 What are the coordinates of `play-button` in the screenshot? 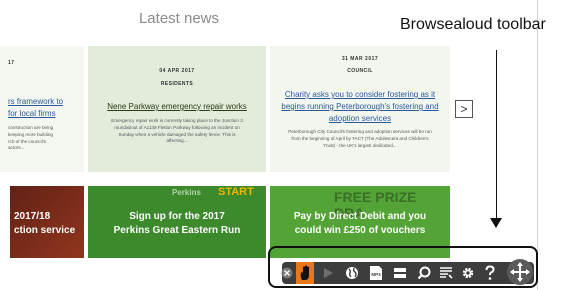 It's located at (328, 273).